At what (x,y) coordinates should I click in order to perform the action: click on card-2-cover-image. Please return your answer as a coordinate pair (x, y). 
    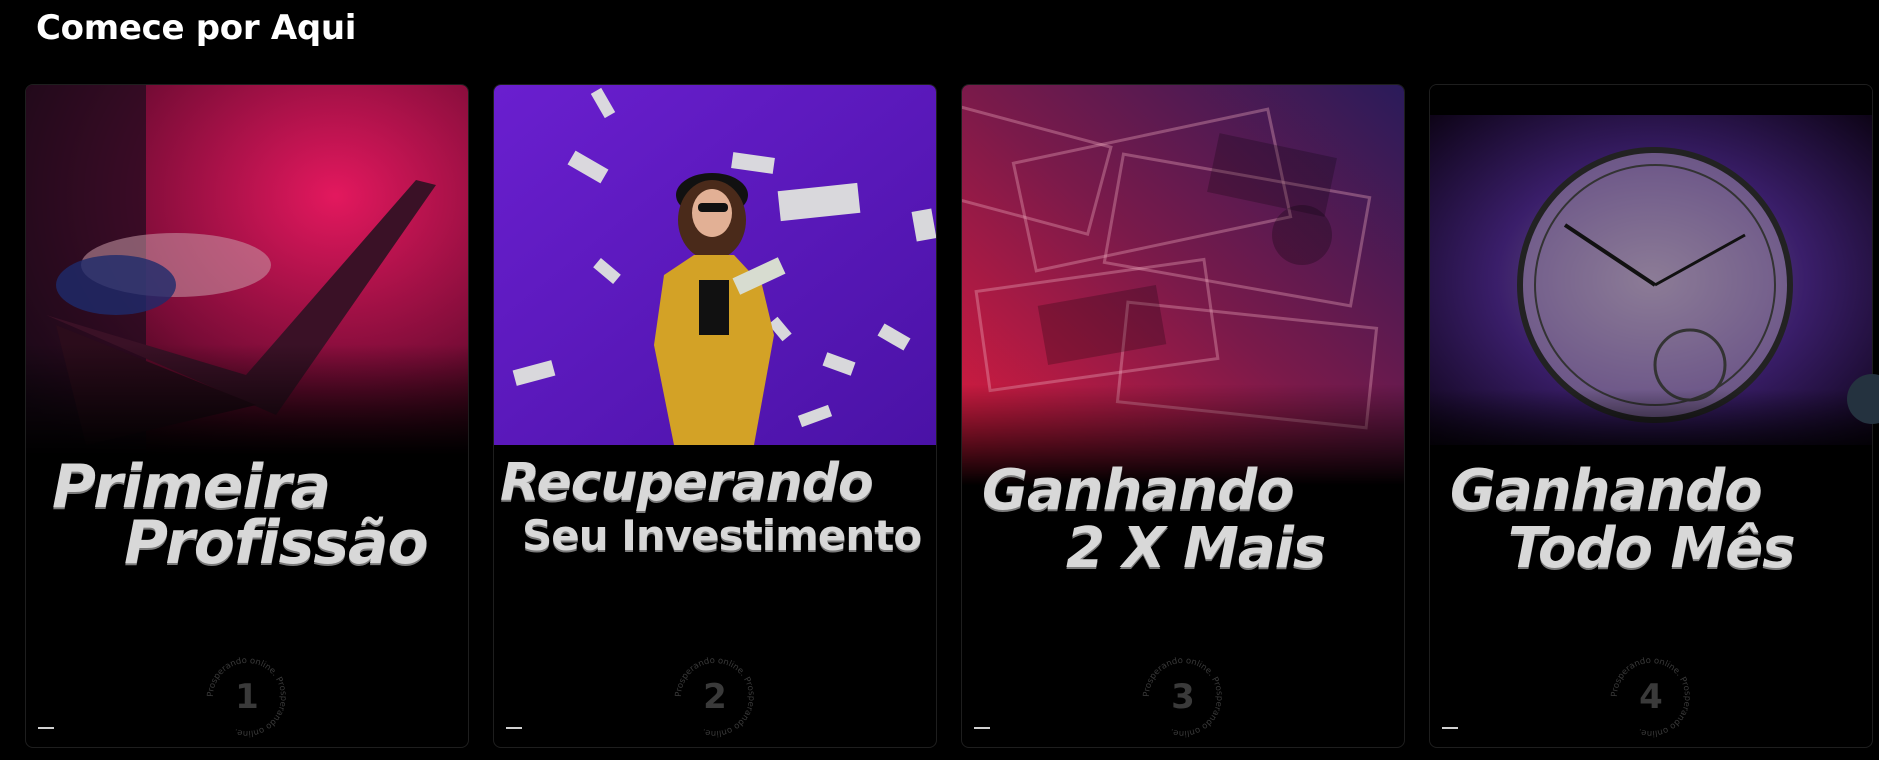
    Looking at the image, I should click on (715, 265).